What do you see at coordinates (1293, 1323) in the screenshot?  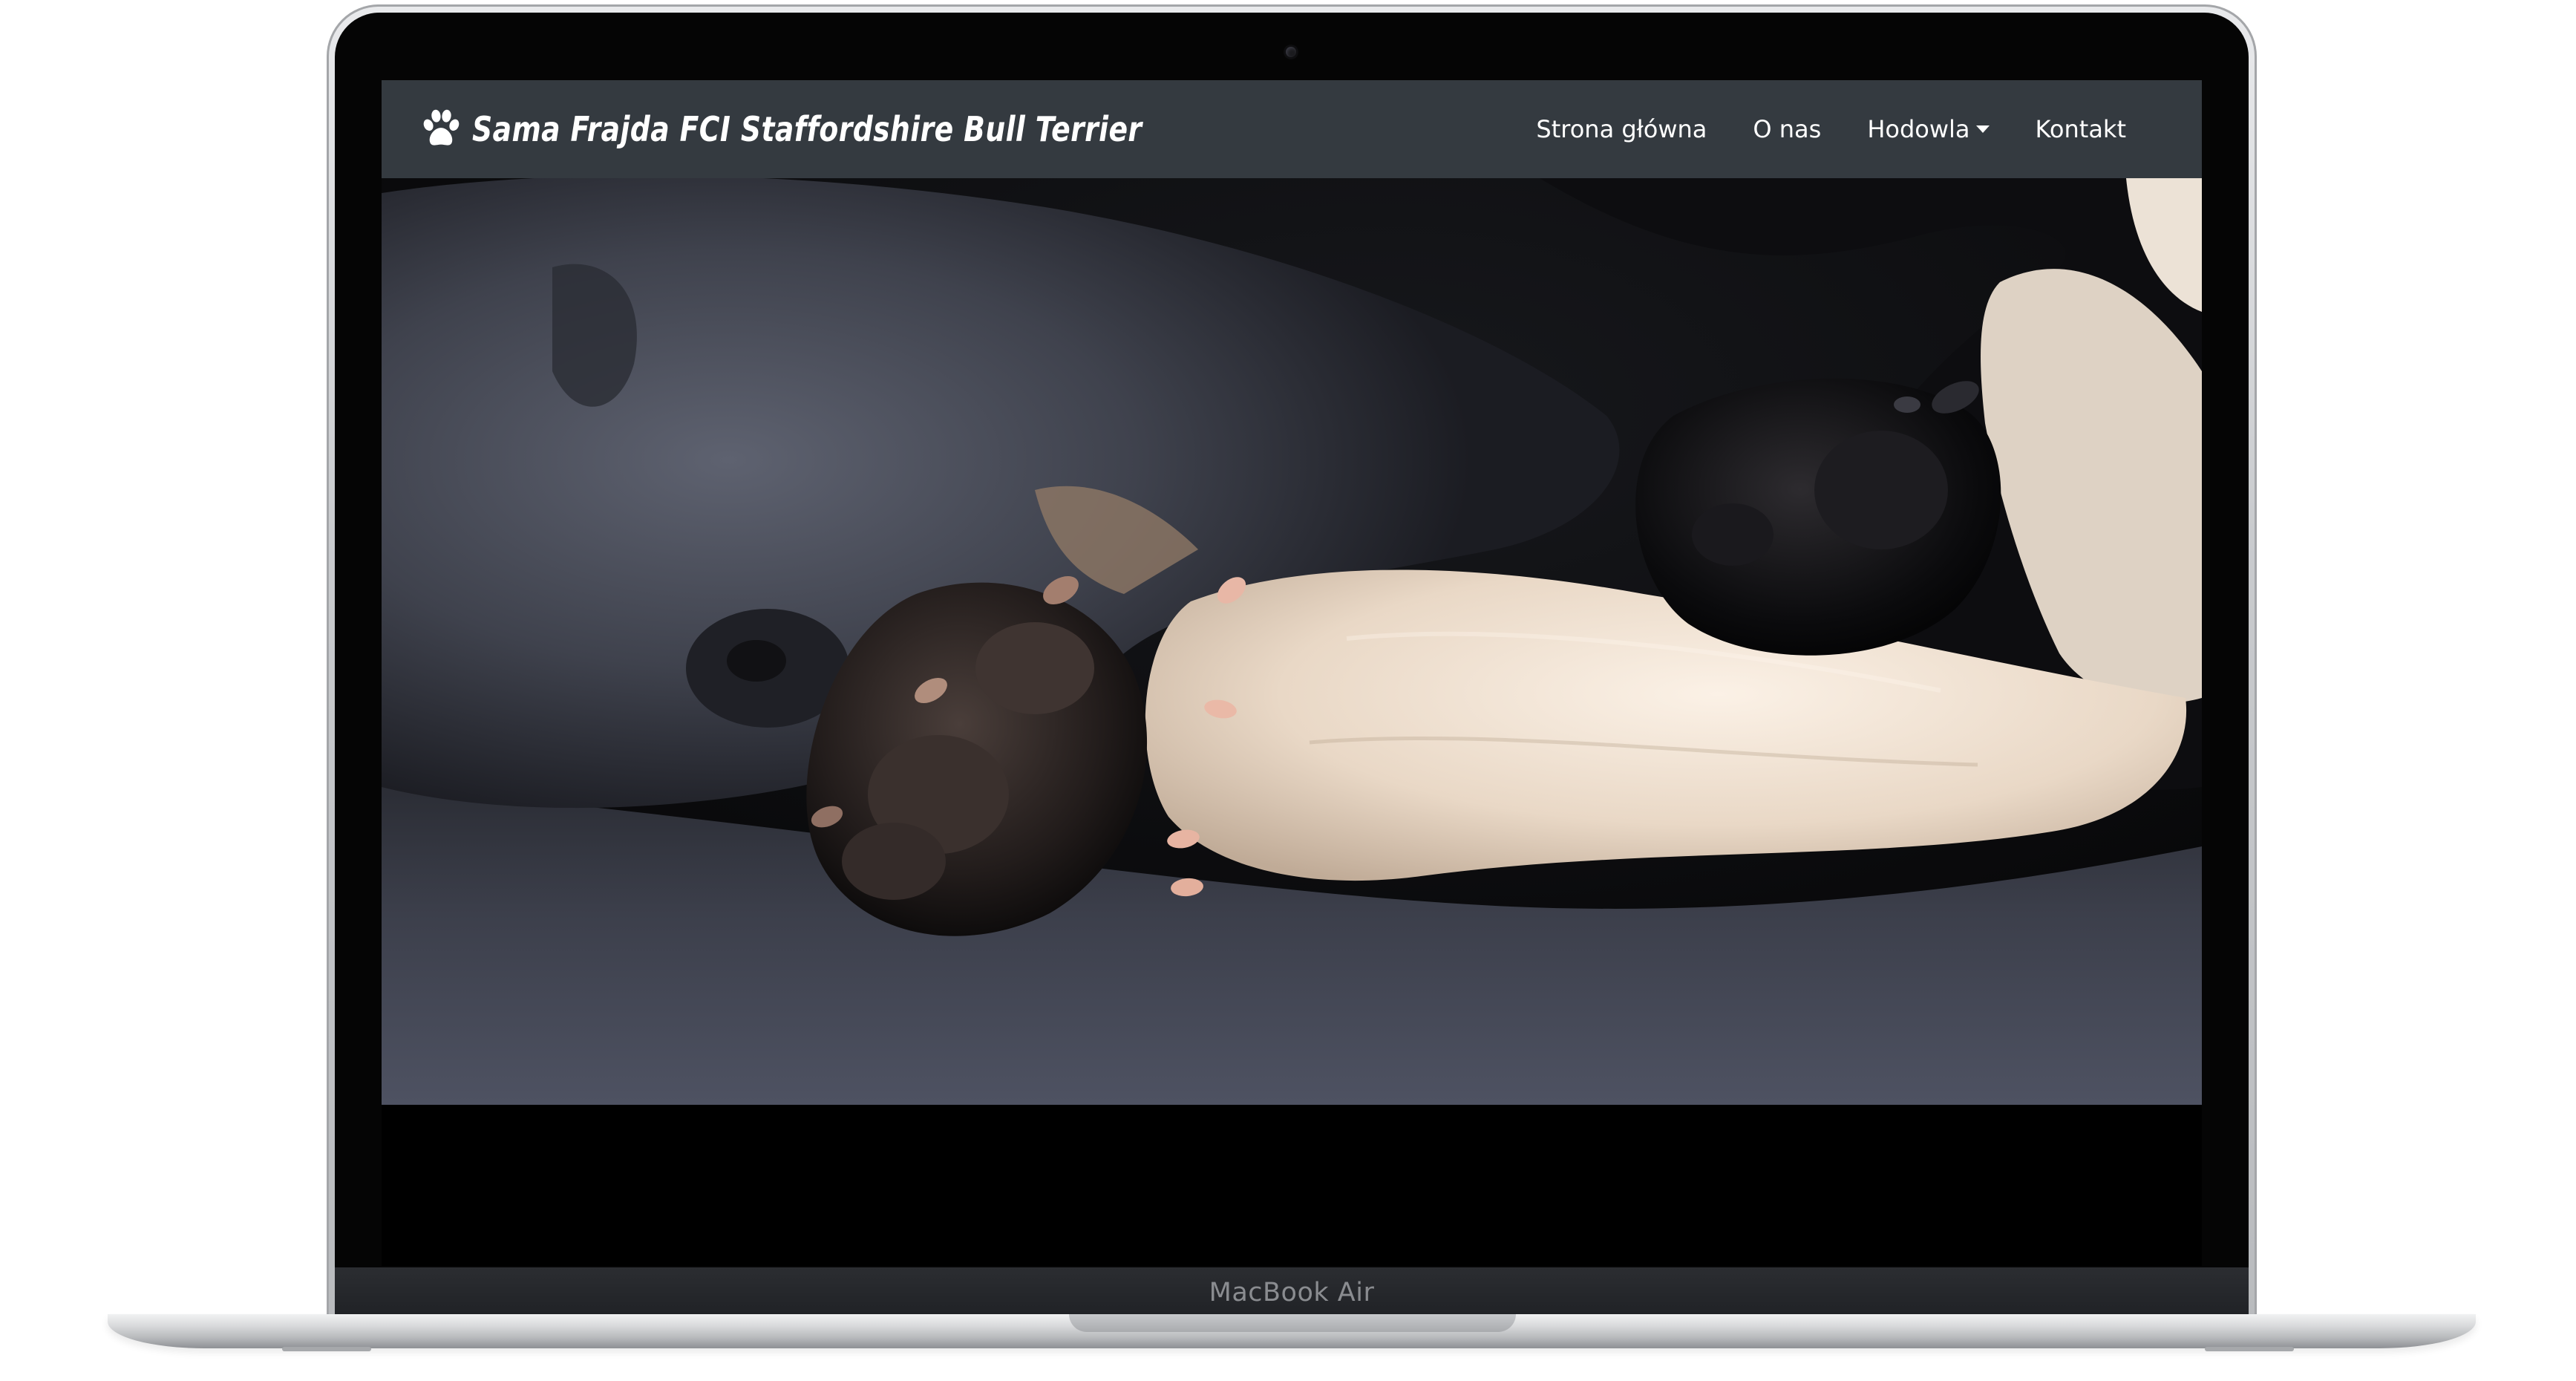 I see `laptop-base-notch` at bounding box center [1293, 1323].